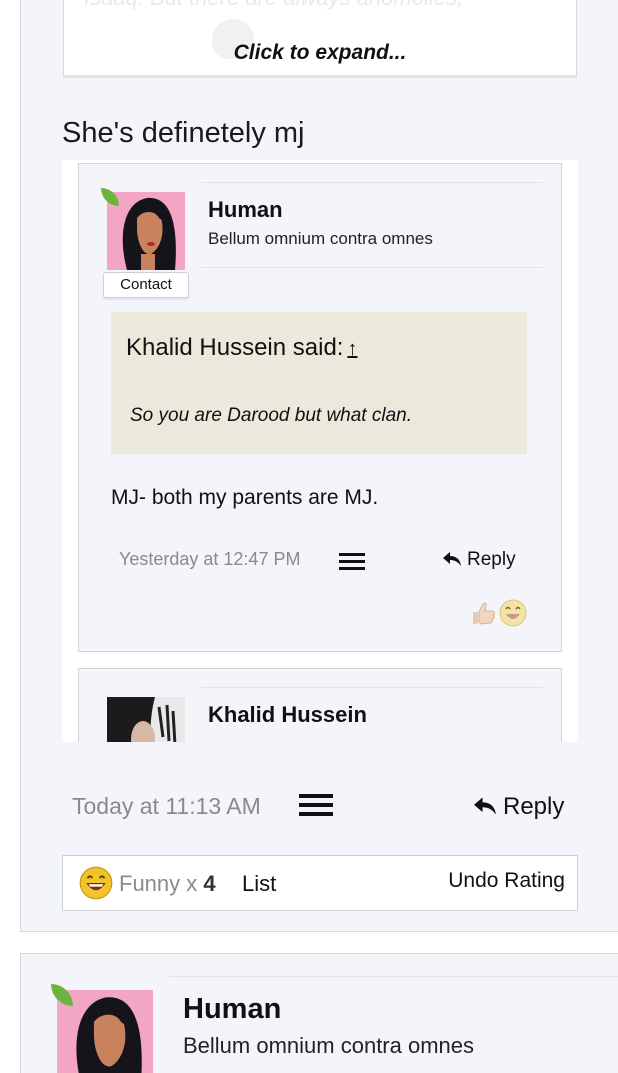 This screenshot has height=1073, width=618. I want to click on next-post: Human Bellum omnium contra omnes, so click(319, 1013).